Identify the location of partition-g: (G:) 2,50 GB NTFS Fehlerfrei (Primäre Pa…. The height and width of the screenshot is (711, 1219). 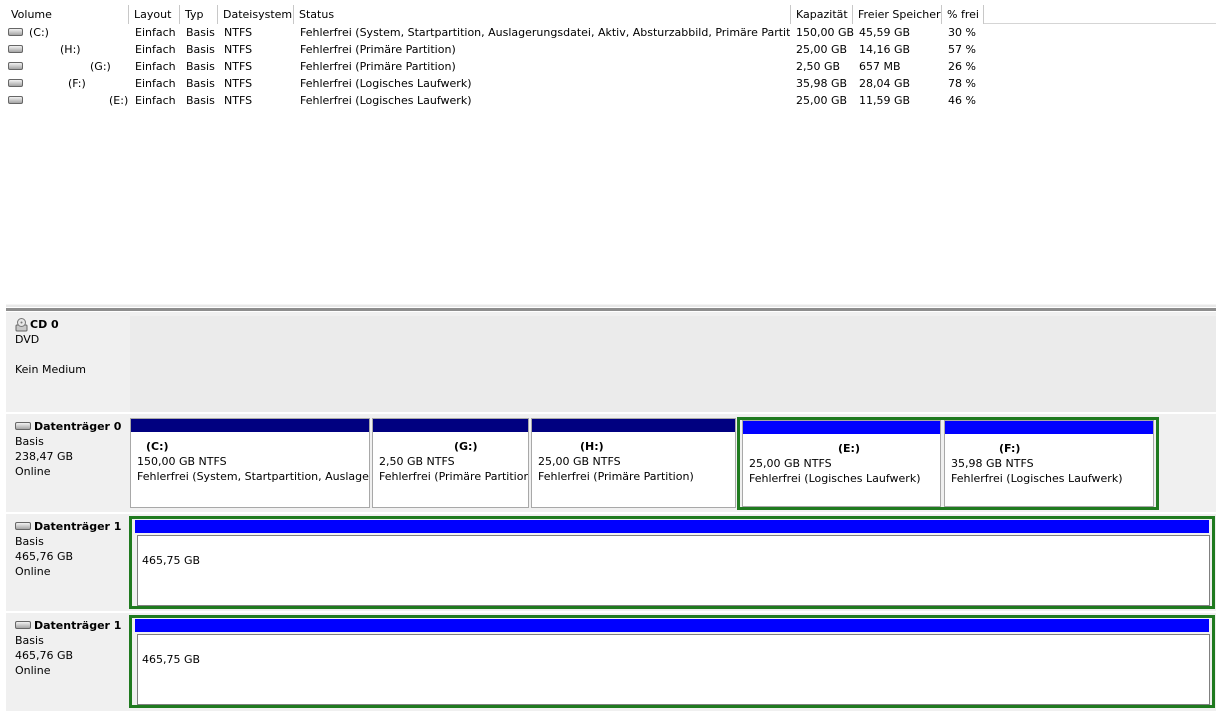
(450, 463).